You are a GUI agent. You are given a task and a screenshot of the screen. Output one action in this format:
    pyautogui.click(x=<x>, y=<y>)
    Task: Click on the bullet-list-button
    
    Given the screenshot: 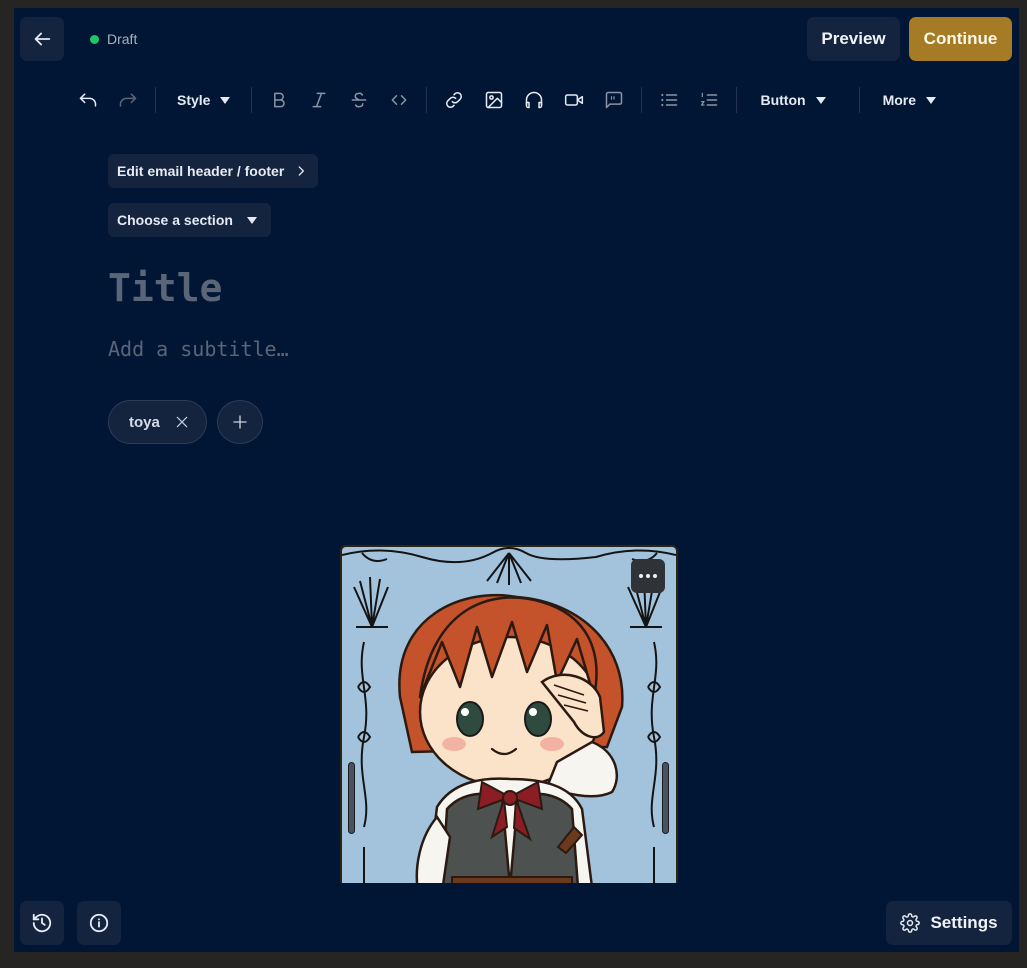 What is the action you would take?
    pyautogui.click(x=669, y=100)
    